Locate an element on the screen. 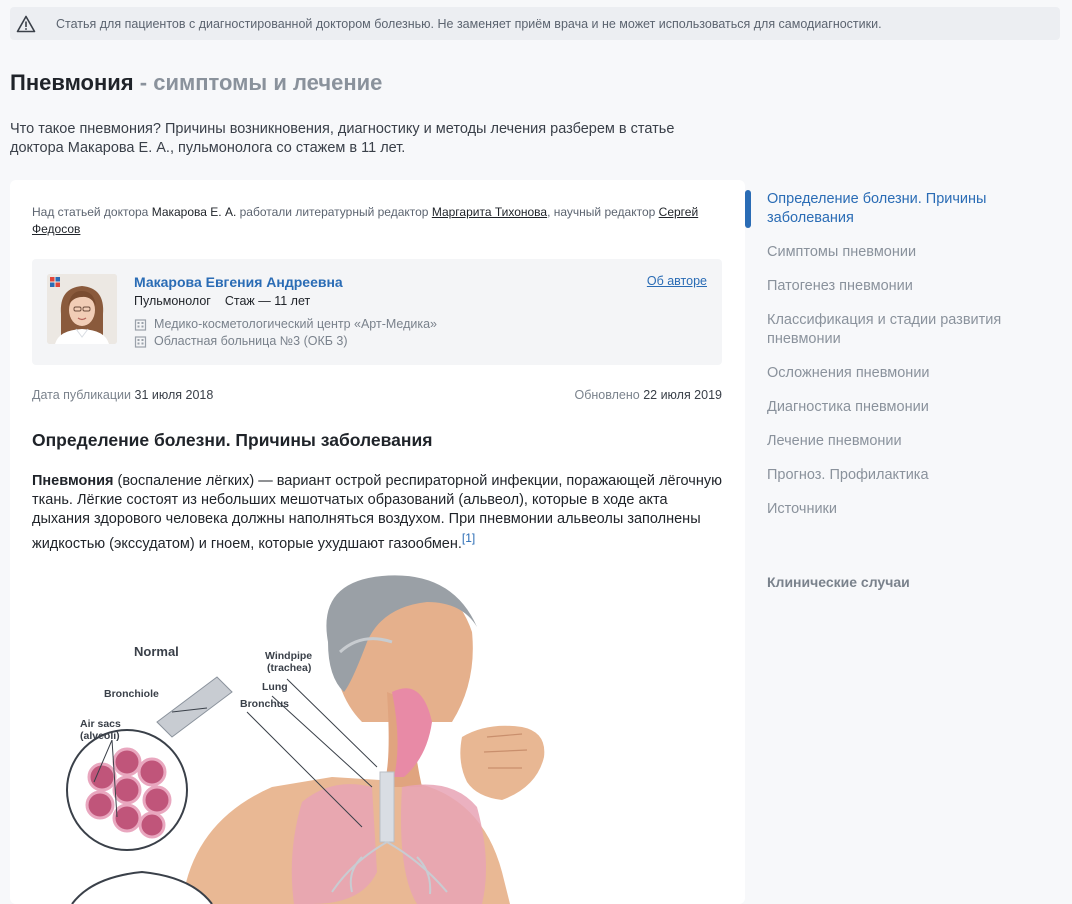 The width and height of the screenshot is (1072, 904). warning-icon is located at coordinates (26, 23).